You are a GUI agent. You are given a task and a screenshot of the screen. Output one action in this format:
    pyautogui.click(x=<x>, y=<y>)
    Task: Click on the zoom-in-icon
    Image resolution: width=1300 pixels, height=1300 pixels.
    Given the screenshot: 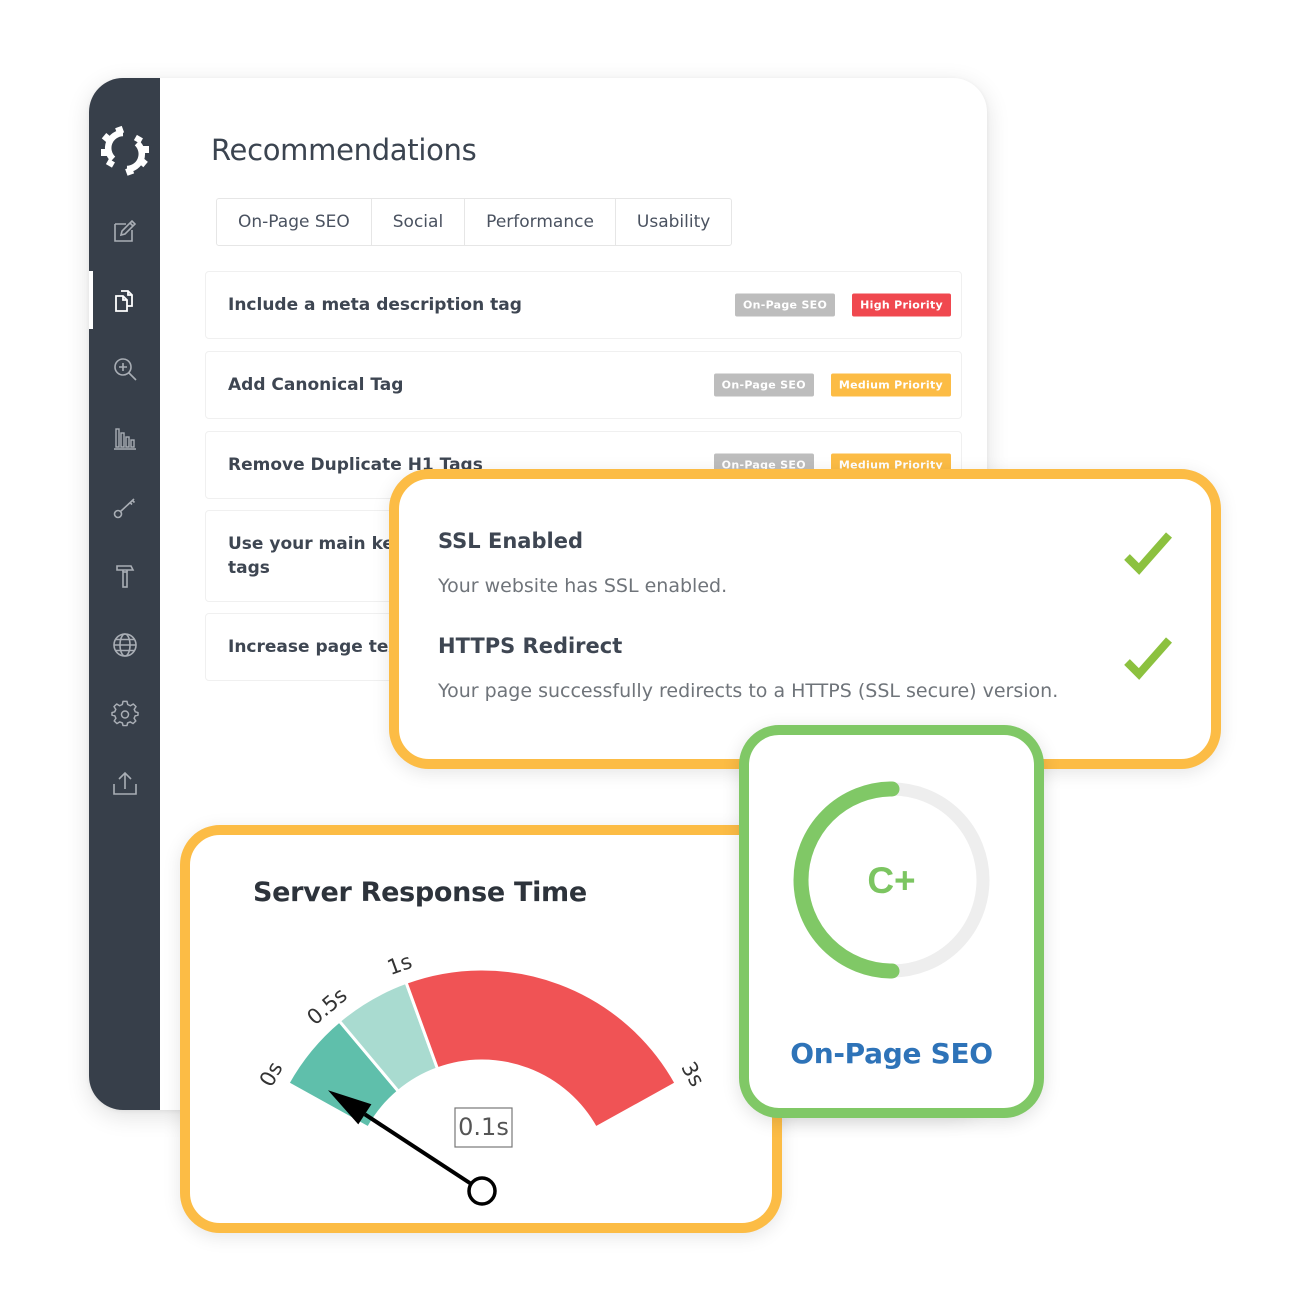 What is the action you would take?
    pyautogui.click(x=125, y=369)
    